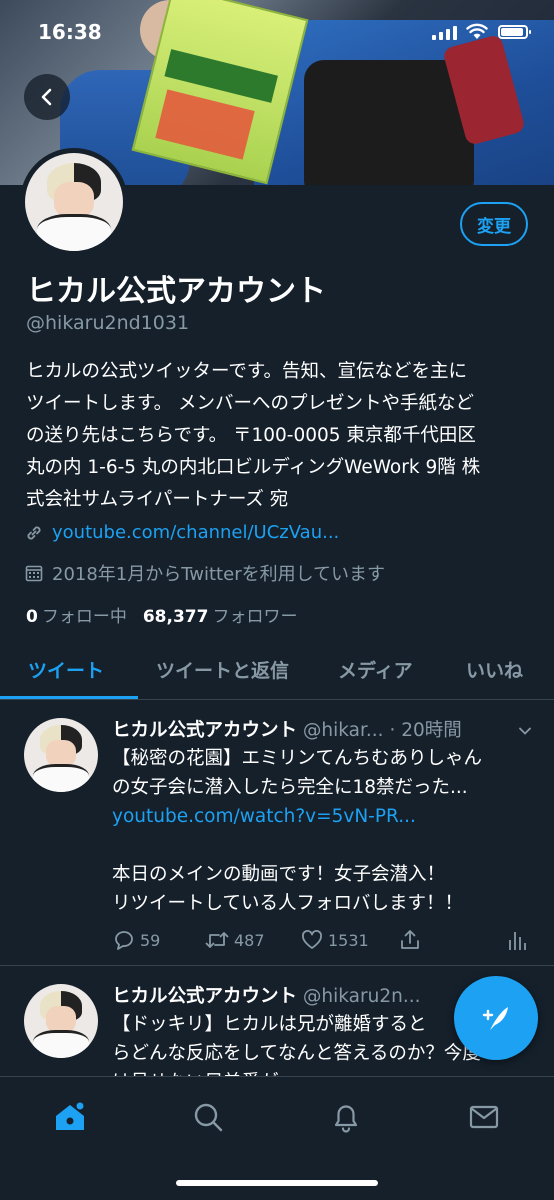  Describe the element at coordinates (69, 697) in the screenshot. I see `active-tab-indicator` at that location.